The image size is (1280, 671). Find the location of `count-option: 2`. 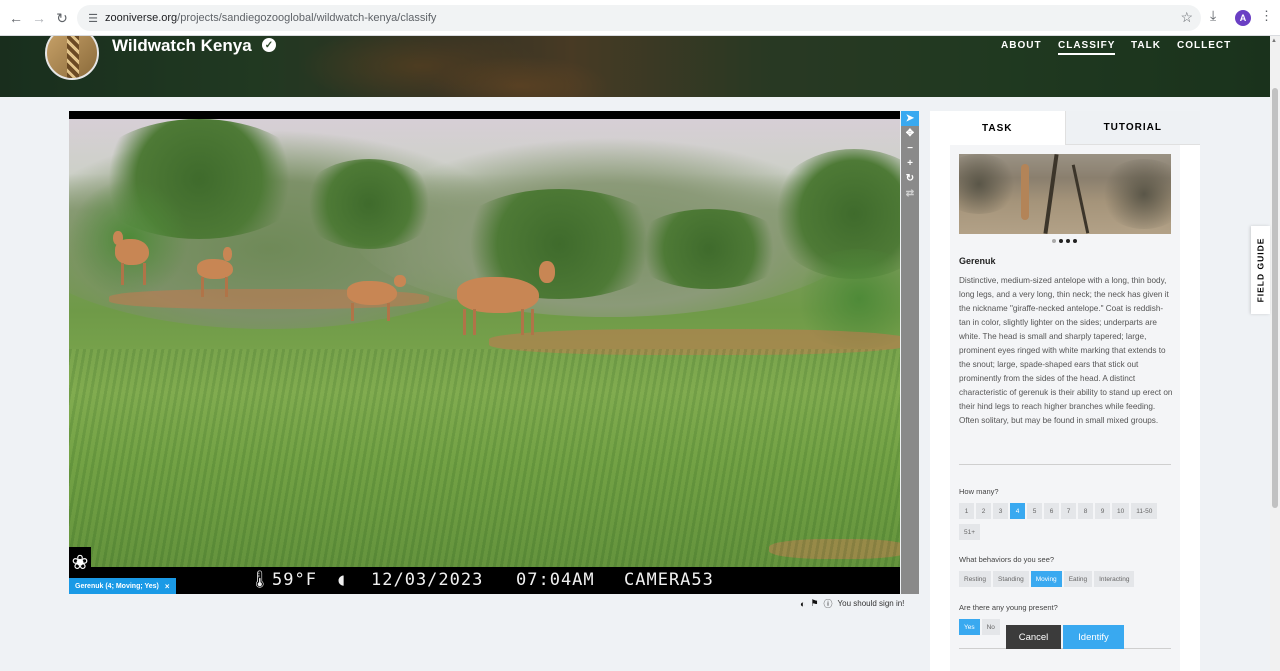

count-option: 2 is located at coordinates (983, 511).